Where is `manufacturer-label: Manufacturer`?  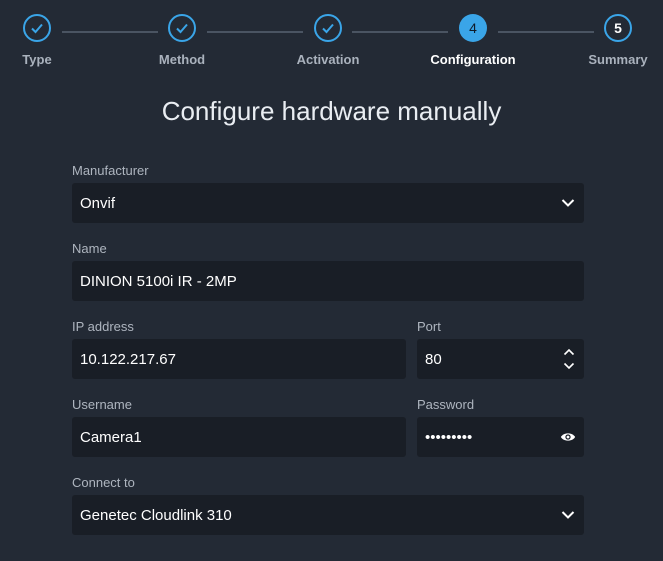 manufacturer-label: Manufacturer is located at coordinates (110, 170).